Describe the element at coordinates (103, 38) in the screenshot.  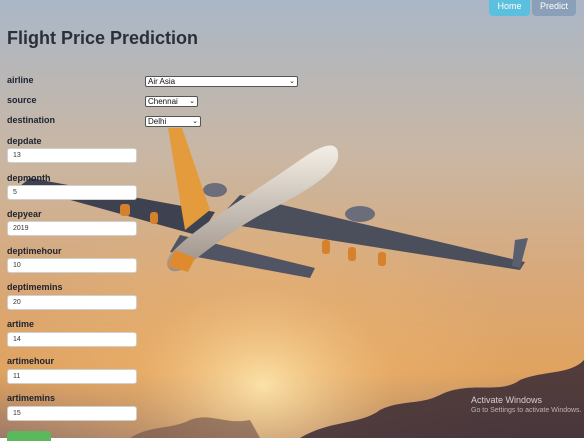
I see `page-title: Flight Price Prediction` at that location.